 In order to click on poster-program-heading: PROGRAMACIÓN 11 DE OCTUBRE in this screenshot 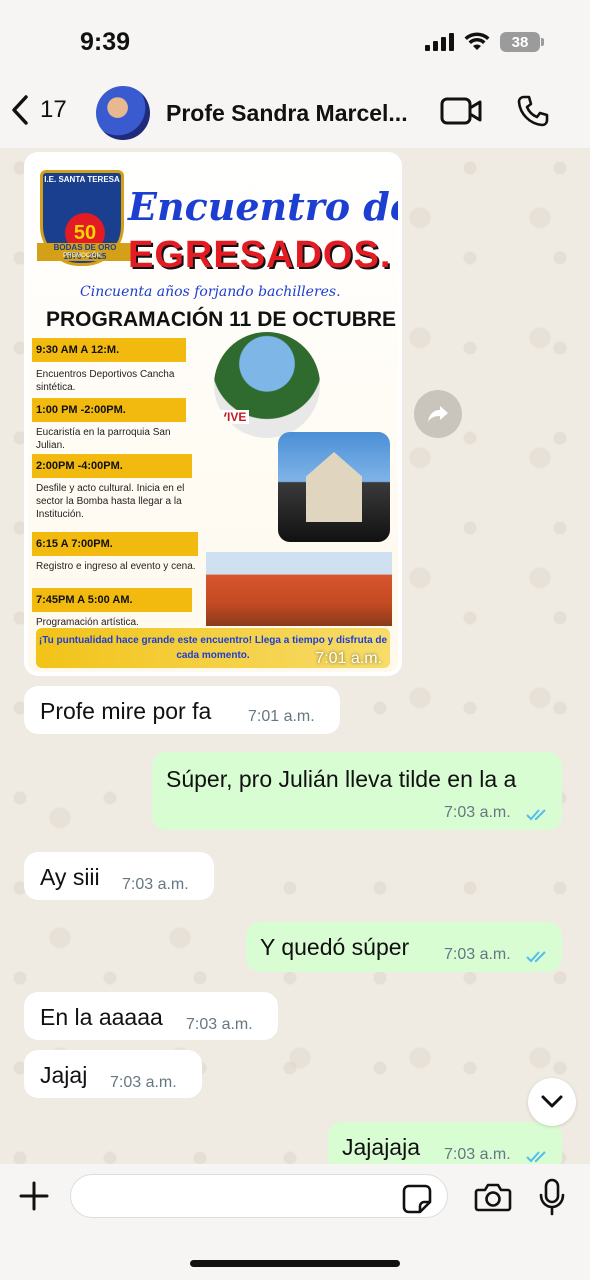, I will do `click(221, 319)`.